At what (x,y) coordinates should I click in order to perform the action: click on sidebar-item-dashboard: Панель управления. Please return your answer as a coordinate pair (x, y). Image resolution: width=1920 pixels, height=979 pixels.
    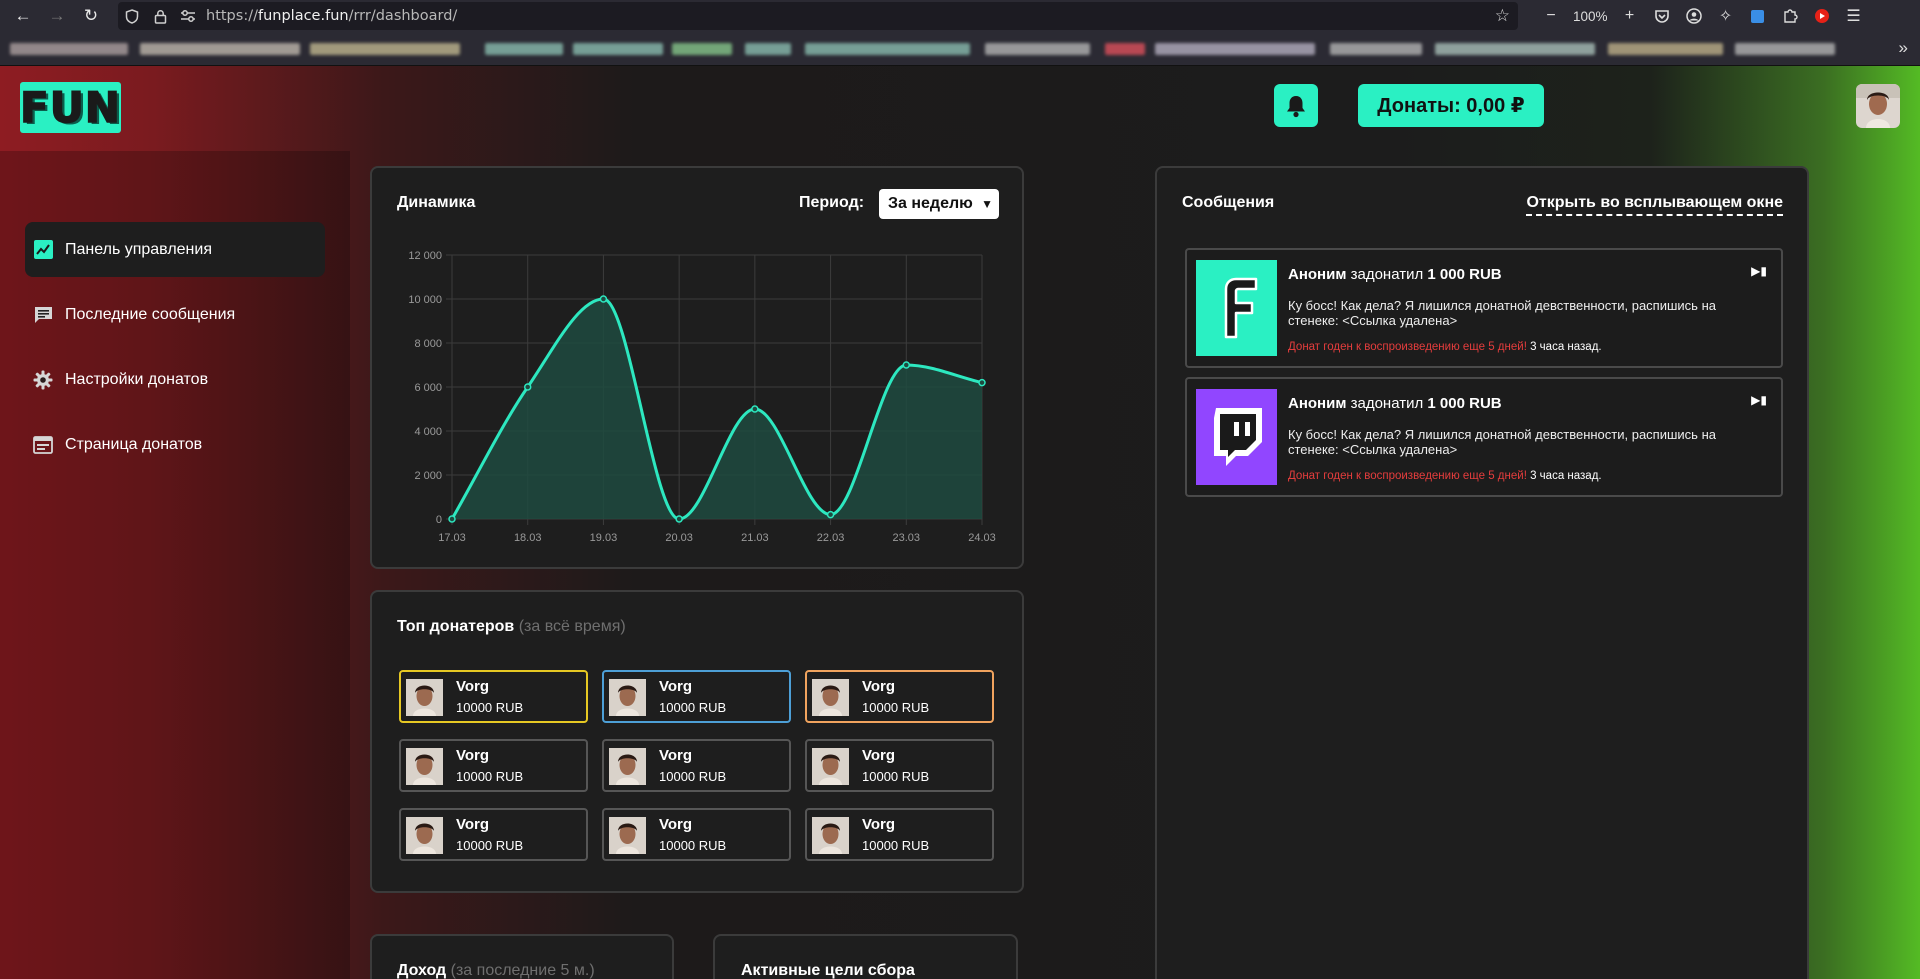
    Looking at the image, I should click on (175, 249).